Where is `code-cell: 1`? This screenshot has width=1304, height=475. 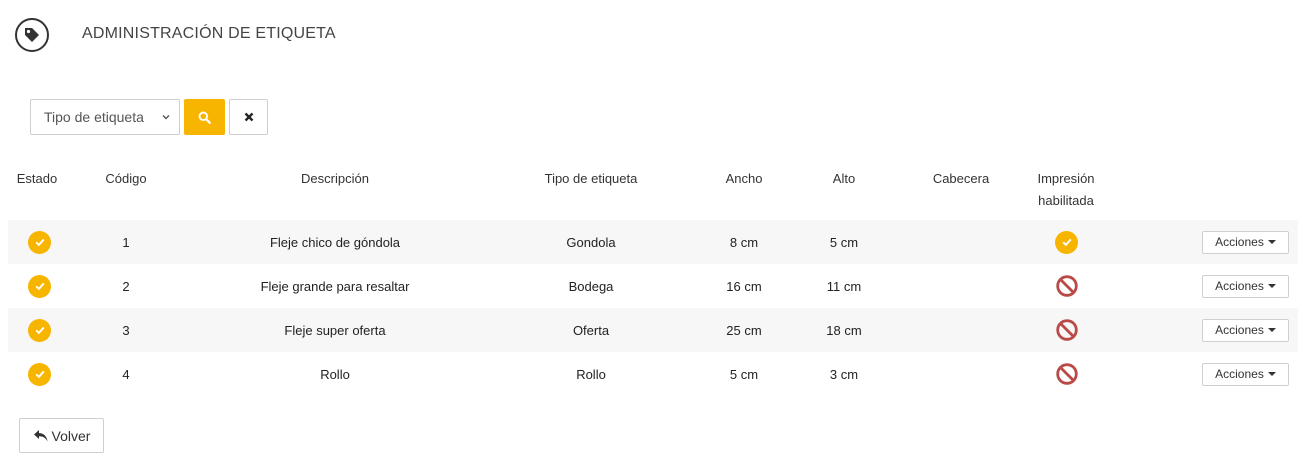
code-cell: 1 is located at coordinates (126, 242).